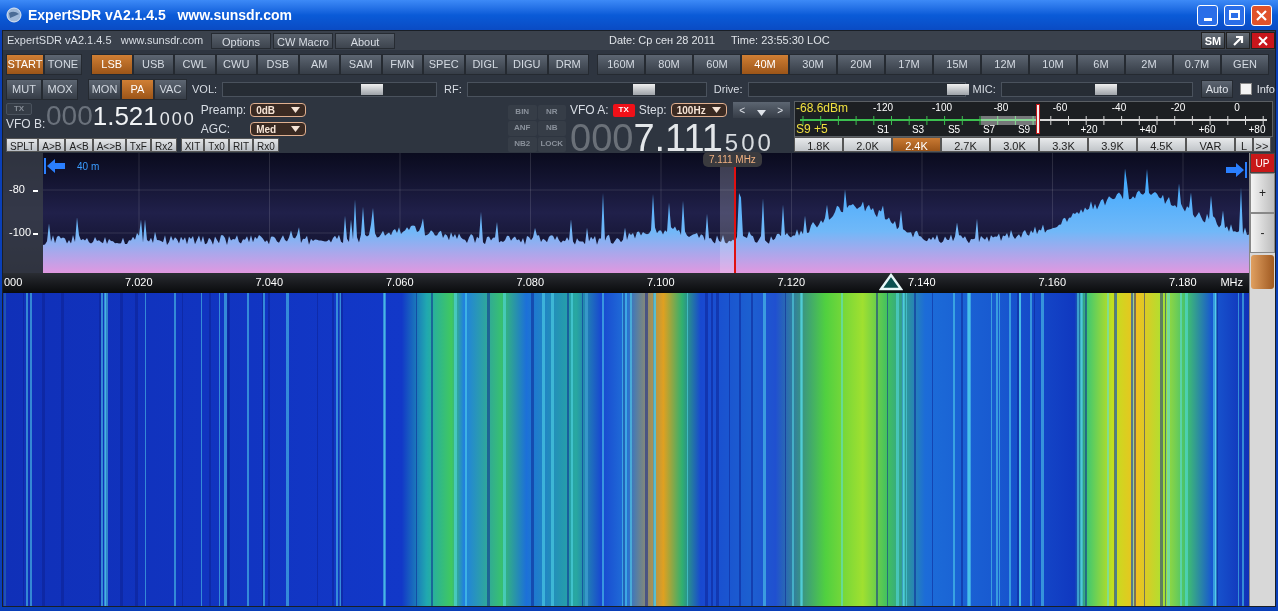 The height and width of the screenshot is (611, 1278). I want to click on toggle-button: VAC, so click(170, 89).